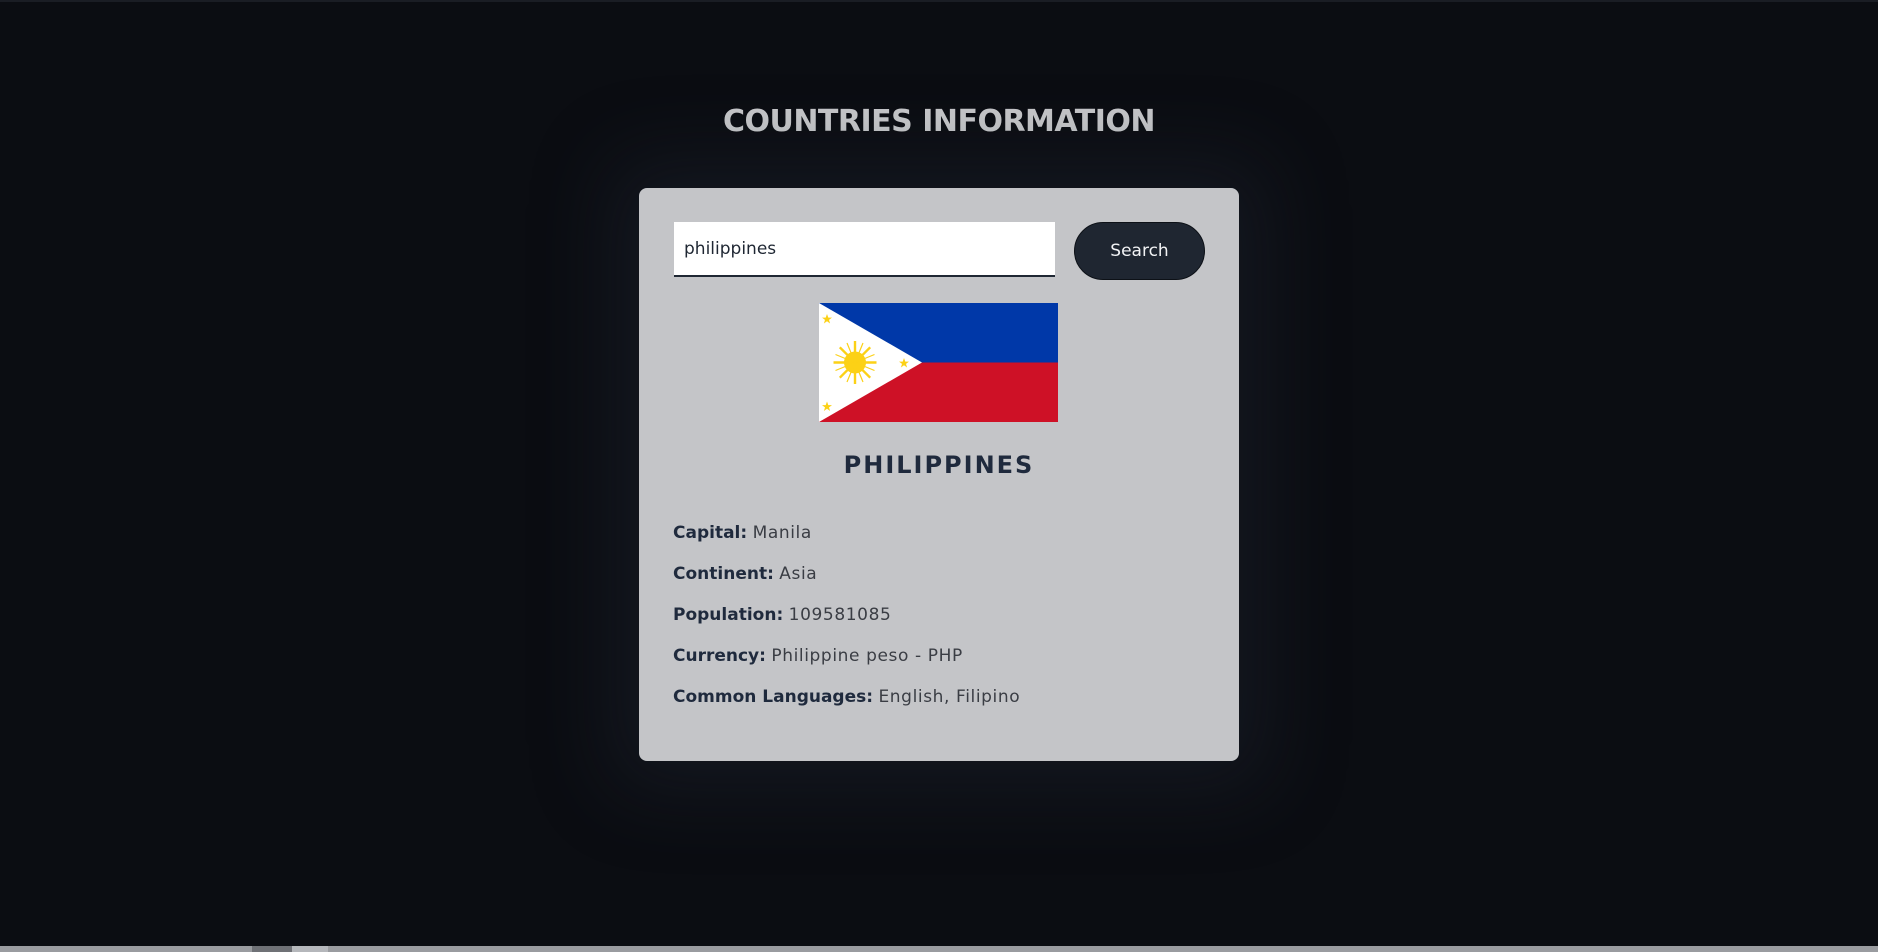  I want to click on capital-value: Manila, so click(782, 533).